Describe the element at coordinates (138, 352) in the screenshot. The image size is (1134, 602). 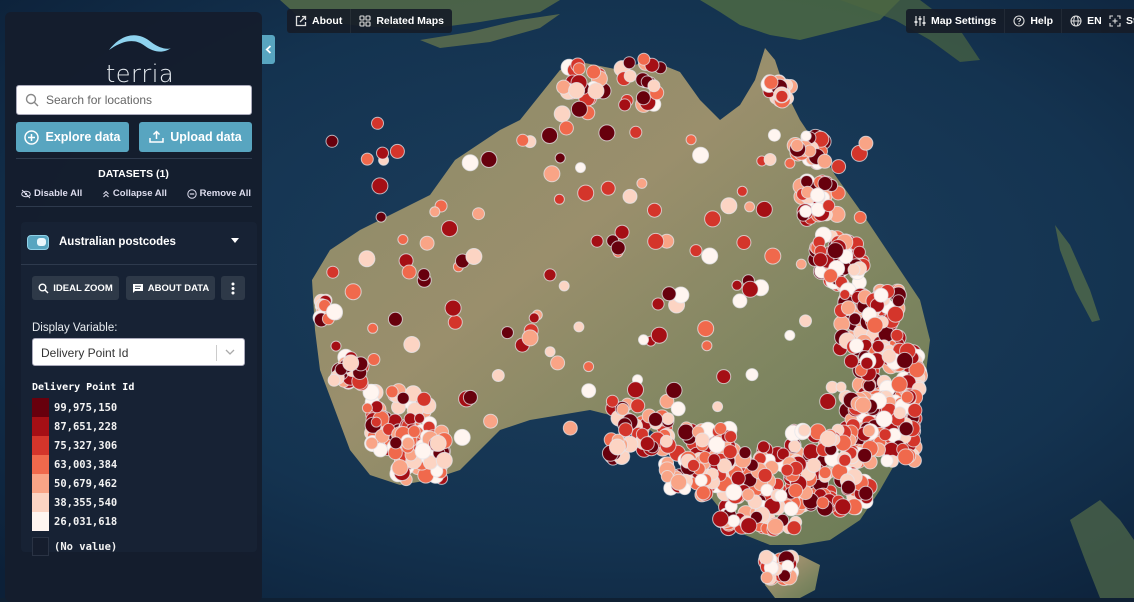
I see `display-variable-select: Delivery Point Id` at that location.